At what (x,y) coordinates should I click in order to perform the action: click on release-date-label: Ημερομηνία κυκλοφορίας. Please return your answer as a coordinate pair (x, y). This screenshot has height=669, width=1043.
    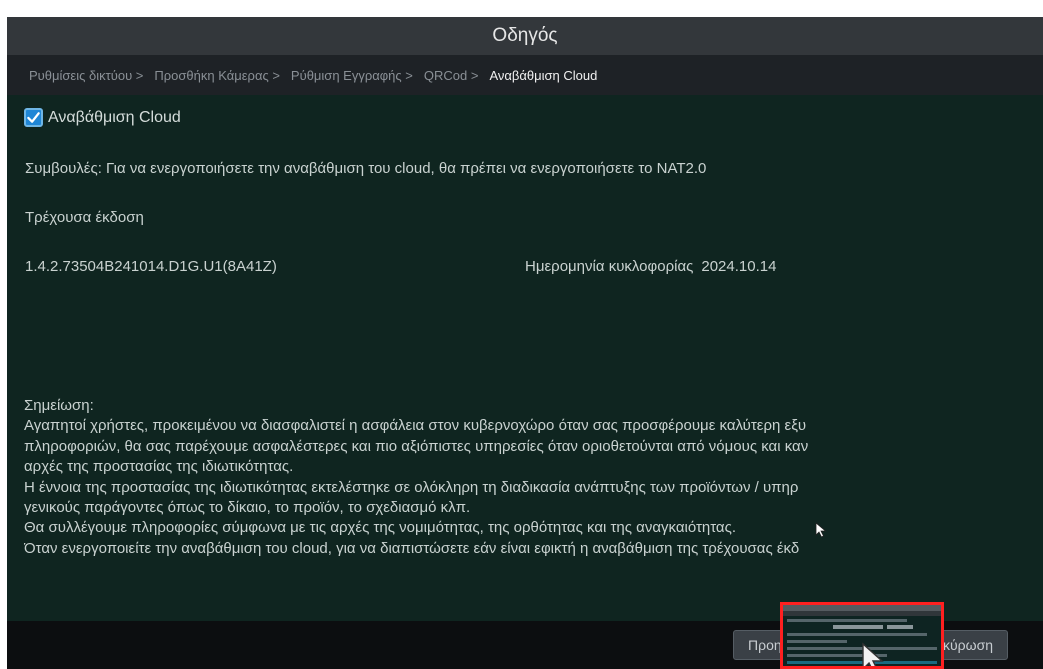
    Looking at the image, I should click on (609, 266).